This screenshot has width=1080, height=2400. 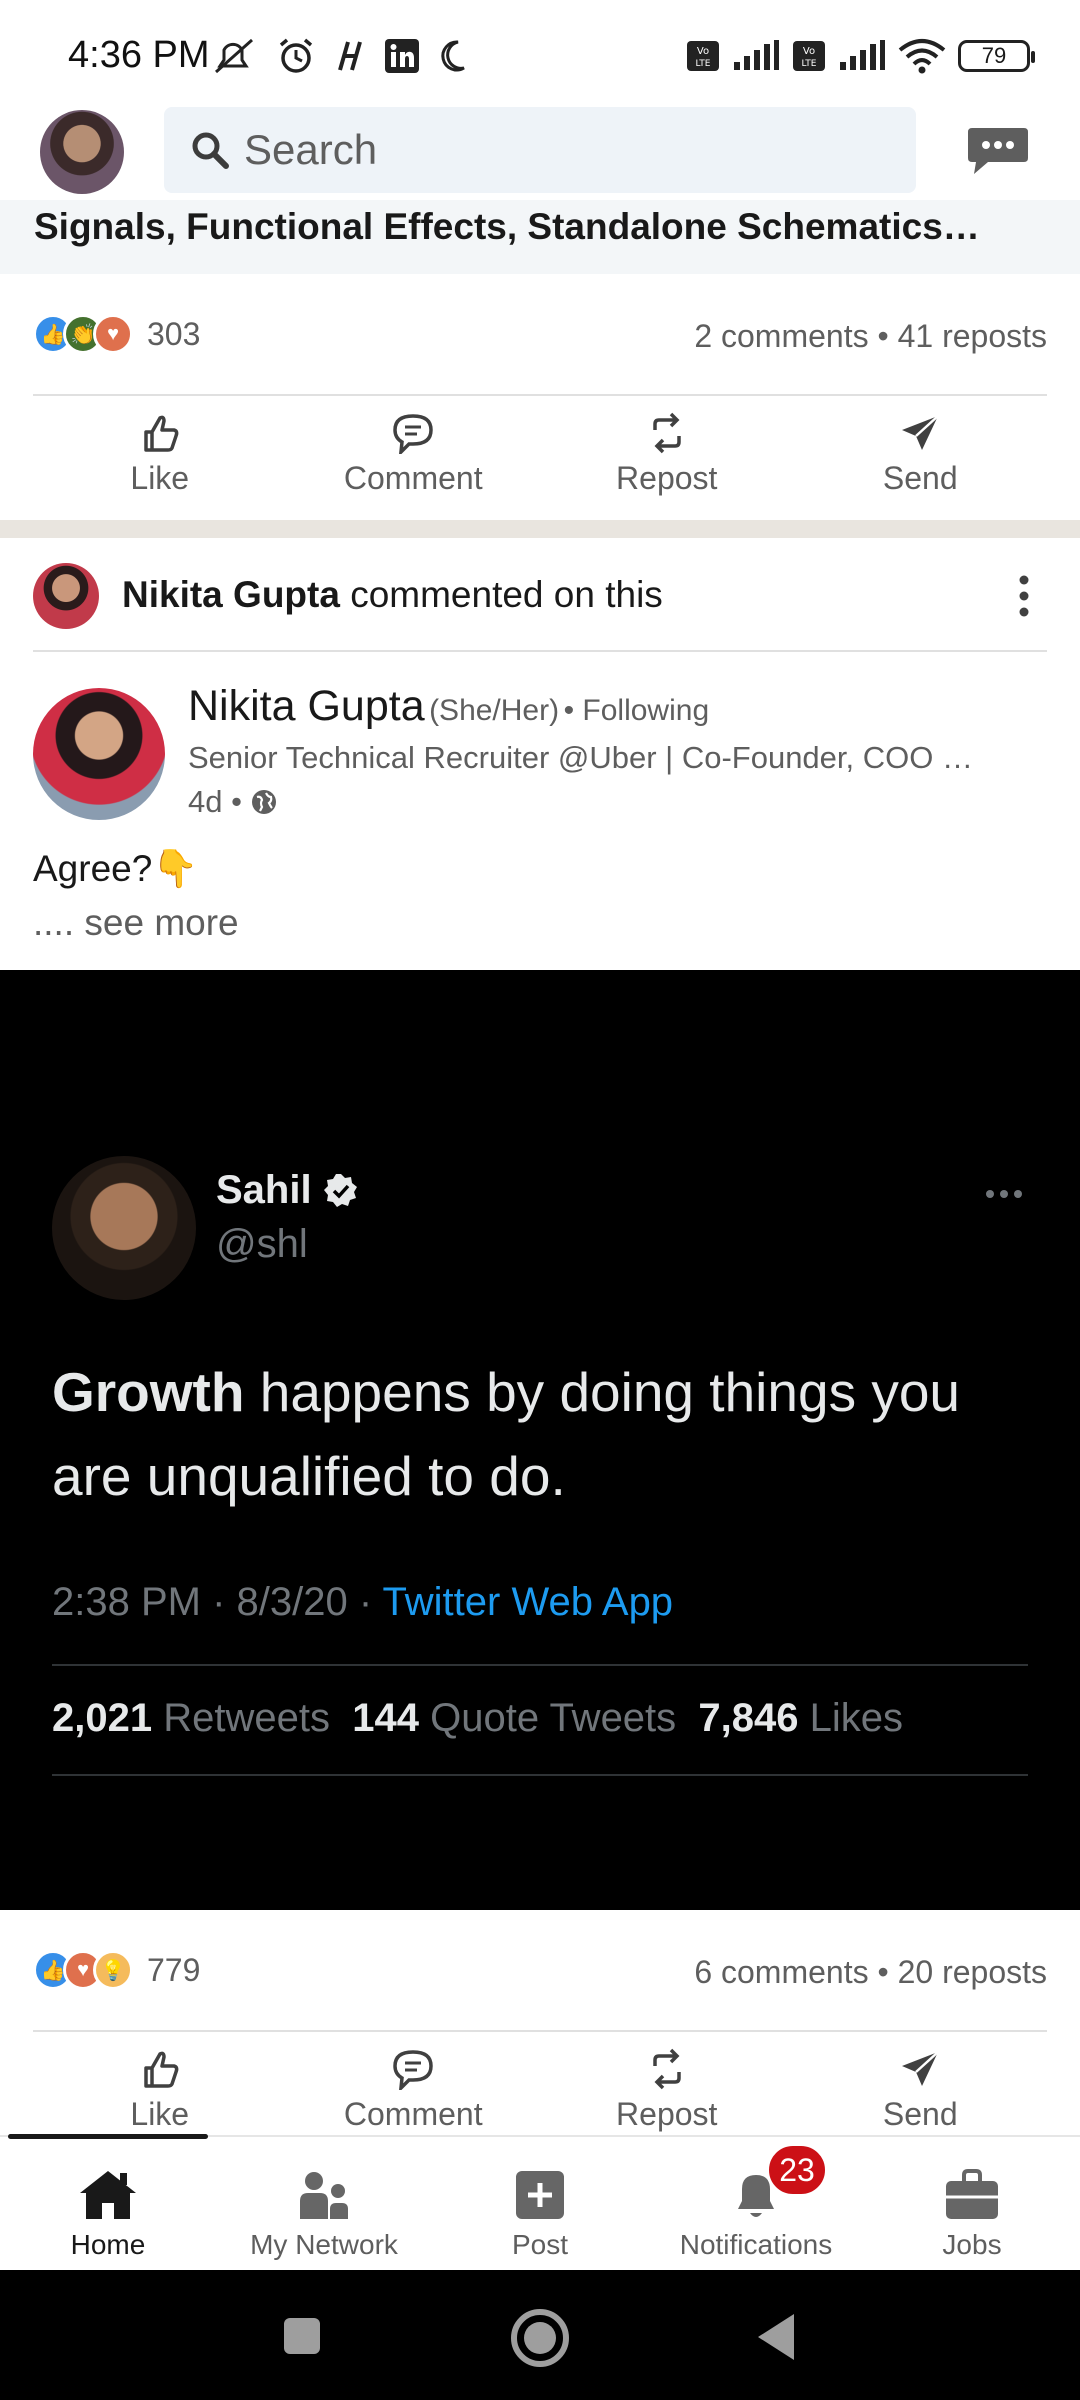 What do you see at coordinates (83, 334) in the screenshot?
I see `reaction-icons: 👍 👏 ♥` at bounding box center [83, 334].